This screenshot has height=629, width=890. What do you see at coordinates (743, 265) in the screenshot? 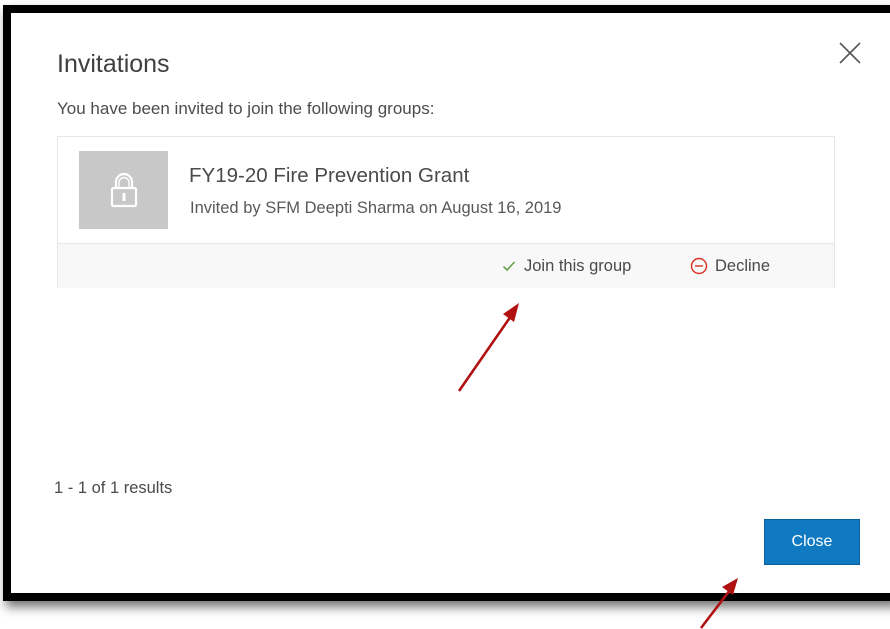
I see `decline-label: Decline` at bounding box center [743, 265].